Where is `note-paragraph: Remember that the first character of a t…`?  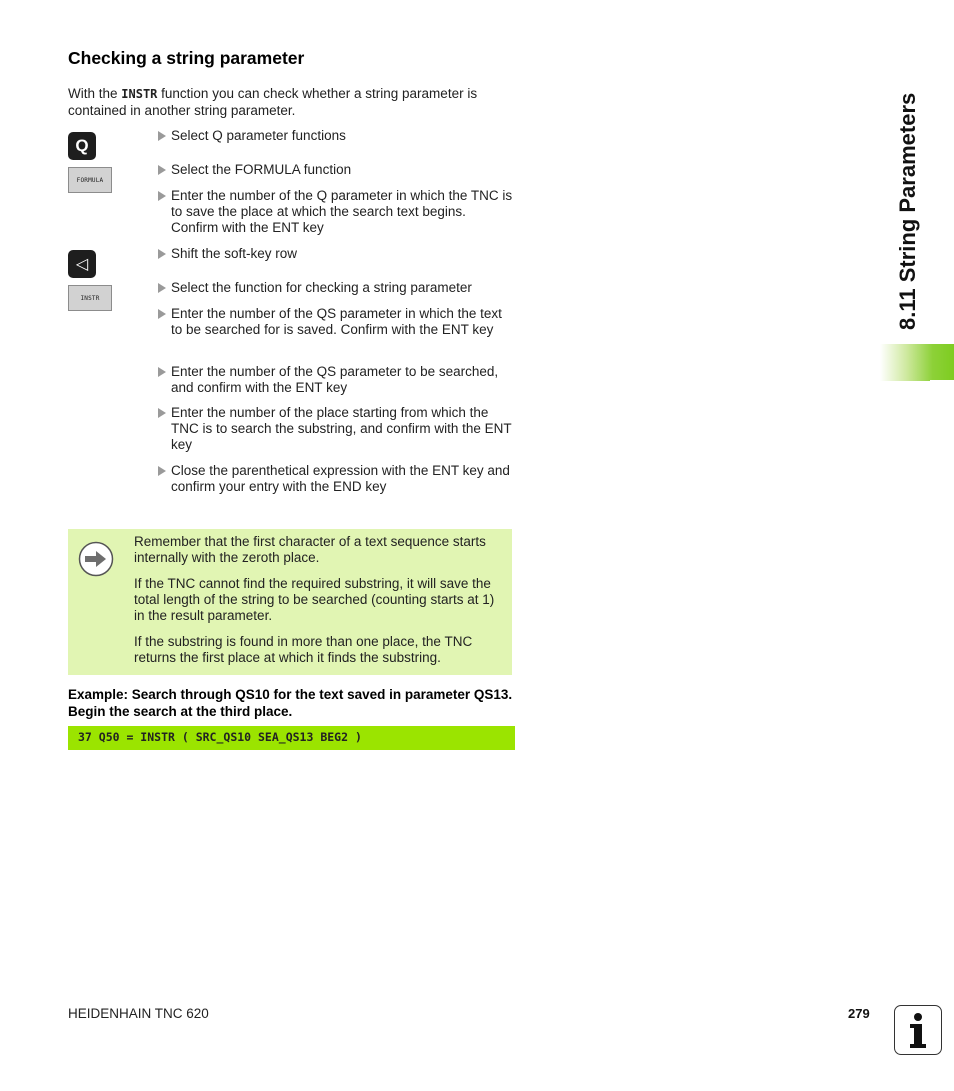 note-paragraph: Remember that the first character of a t… is located at coordinates (310, 549).